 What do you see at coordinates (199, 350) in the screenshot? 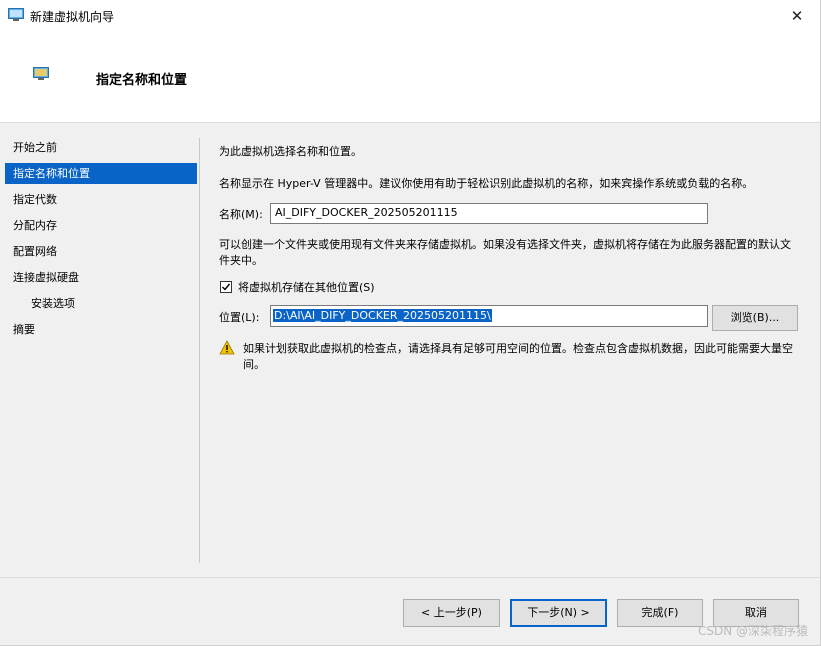
I see `sidebar-divider` at bounding box center [199, 350].